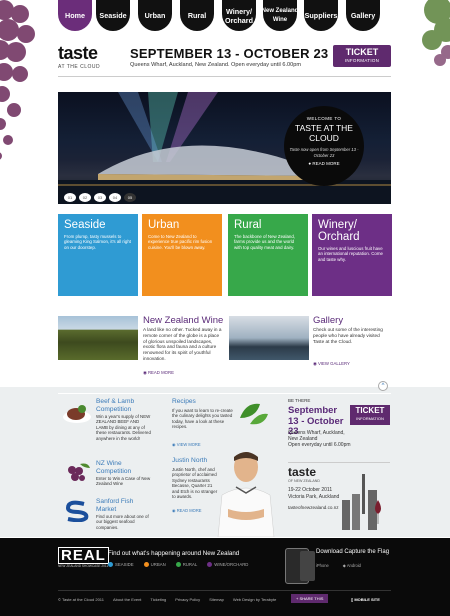  I want to click on recipes-title: Recipes, so click(184, 402).